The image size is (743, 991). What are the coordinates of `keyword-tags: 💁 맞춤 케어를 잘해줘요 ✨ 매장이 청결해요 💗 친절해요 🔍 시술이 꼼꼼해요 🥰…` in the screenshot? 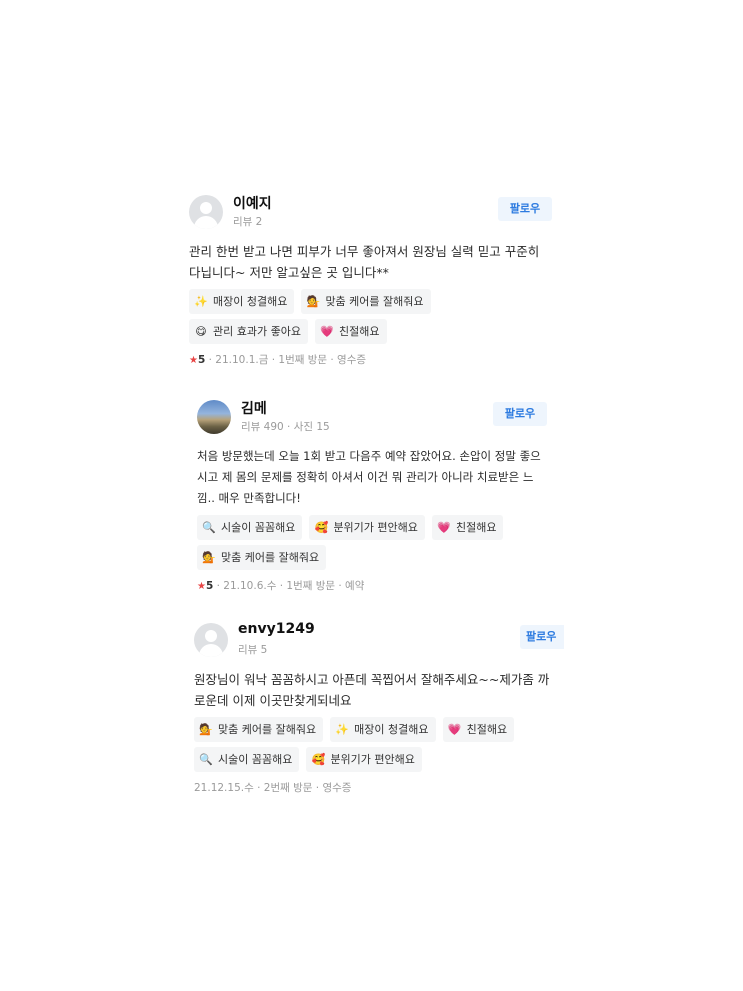 It's located at (374, 747).